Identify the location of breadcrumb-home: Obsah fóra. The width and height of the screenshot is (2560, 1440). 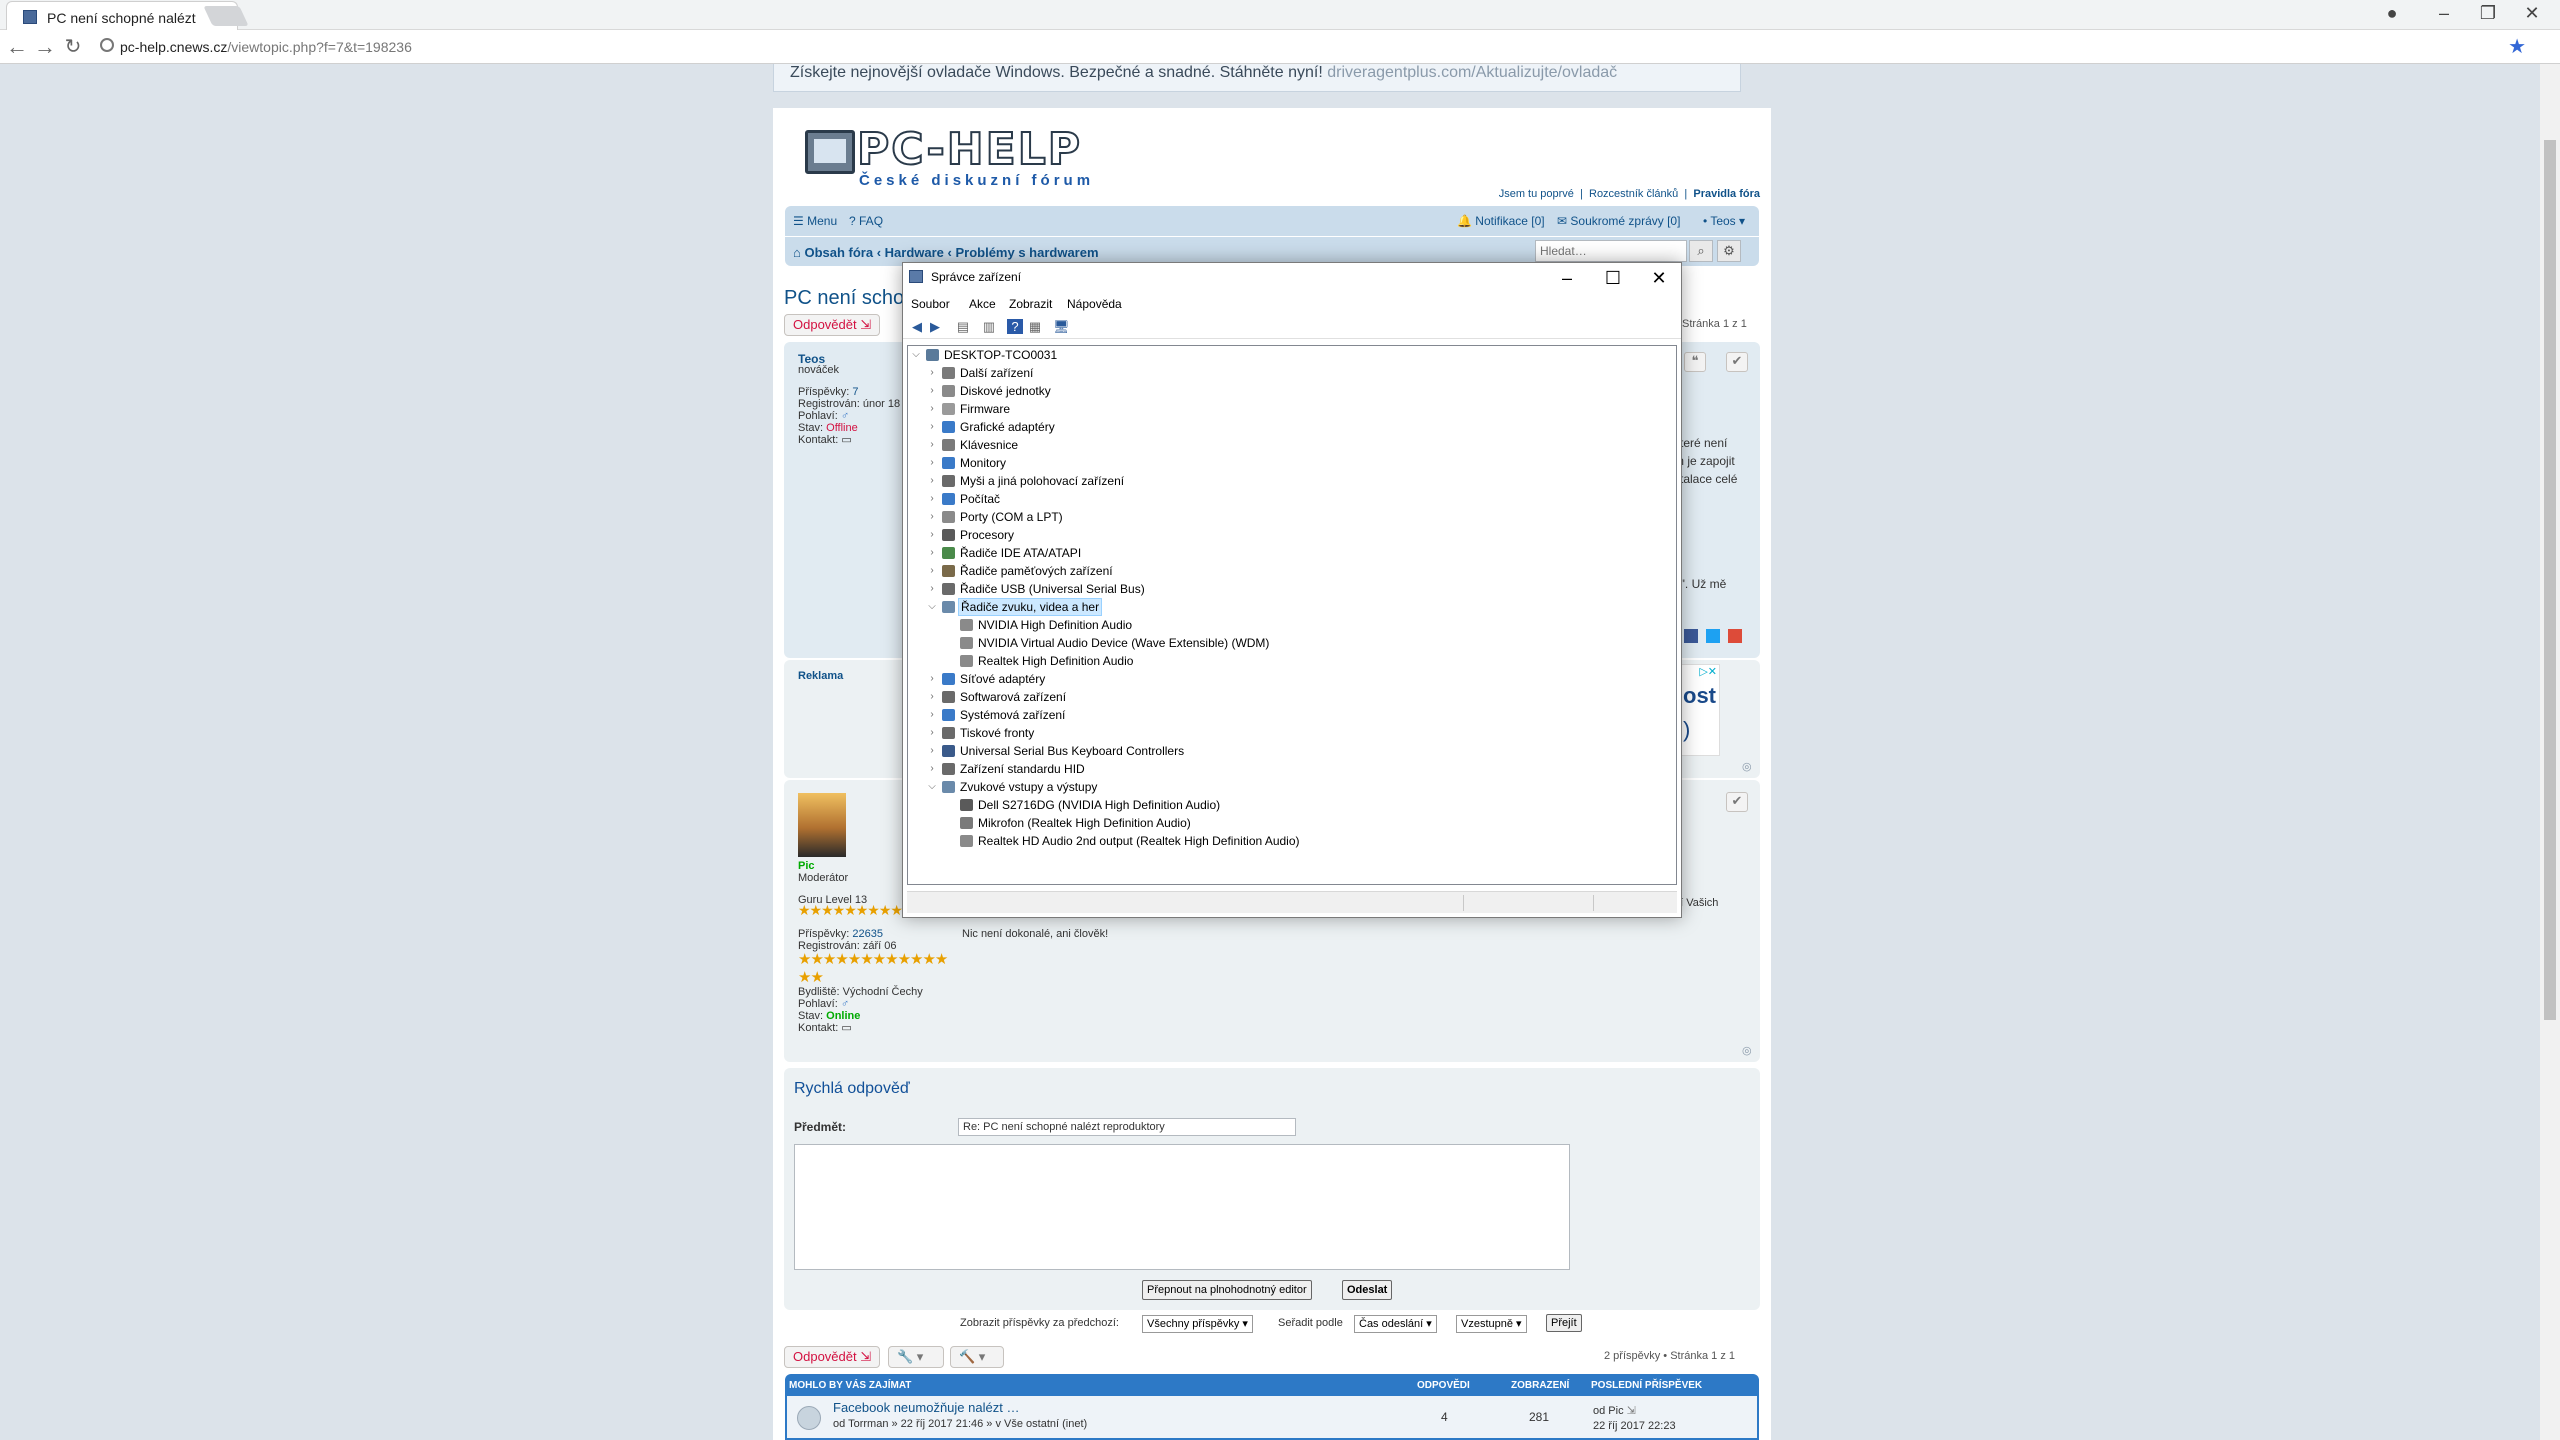
(838, 252).